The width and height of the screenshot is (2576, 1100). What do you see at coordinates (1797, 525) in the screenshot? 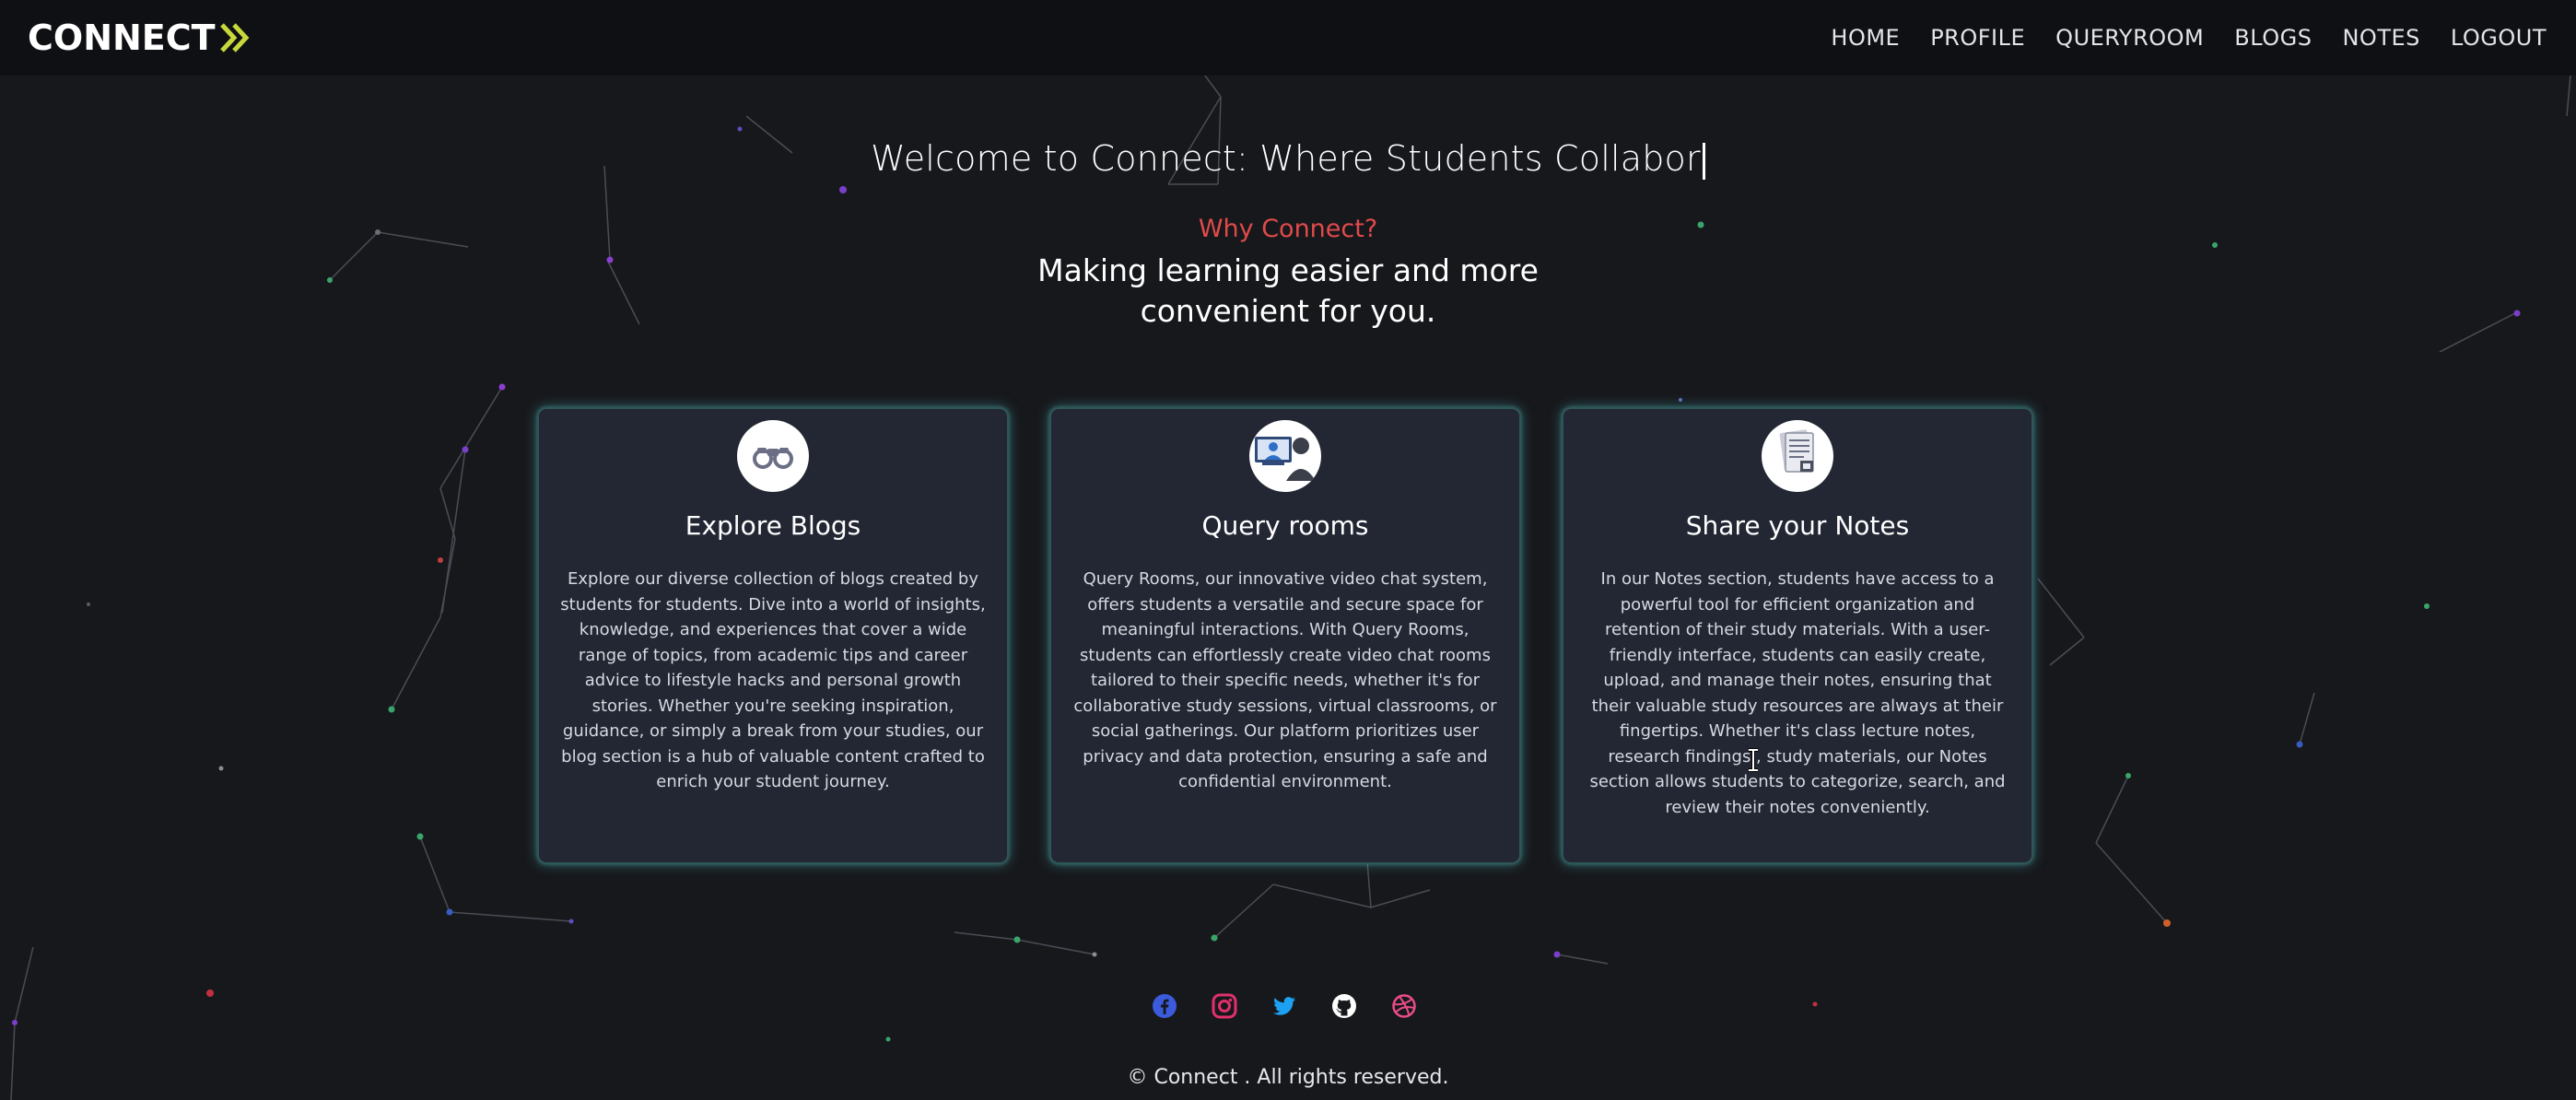
I see `card-title: Share your Notes` at bounding box center [1797, 525].